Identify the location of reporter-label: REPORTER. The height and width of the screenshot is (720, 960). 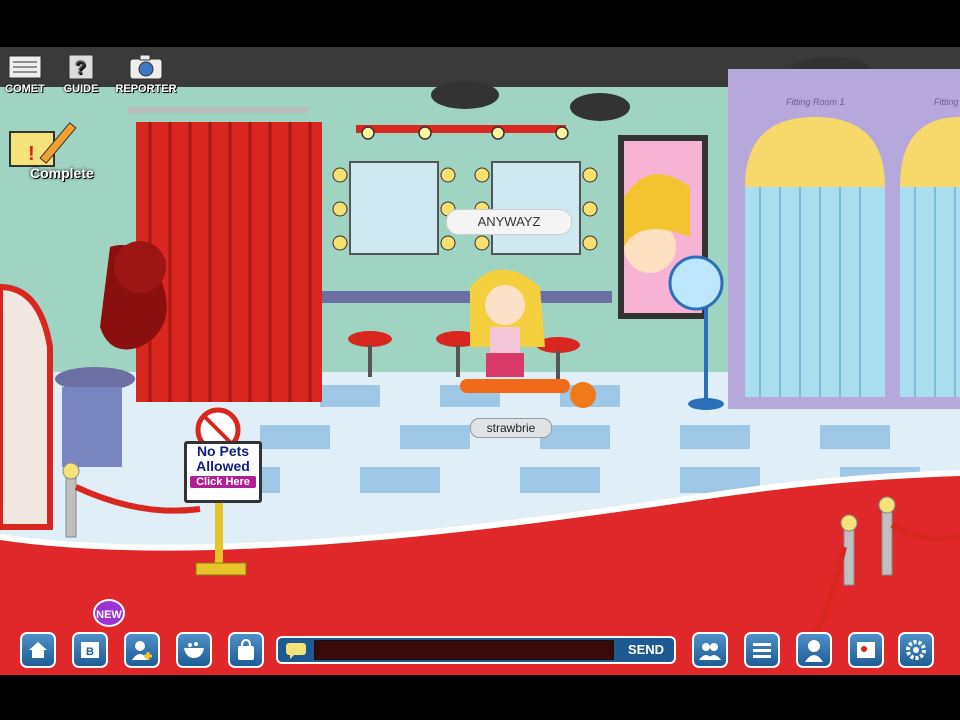
(146, 89).